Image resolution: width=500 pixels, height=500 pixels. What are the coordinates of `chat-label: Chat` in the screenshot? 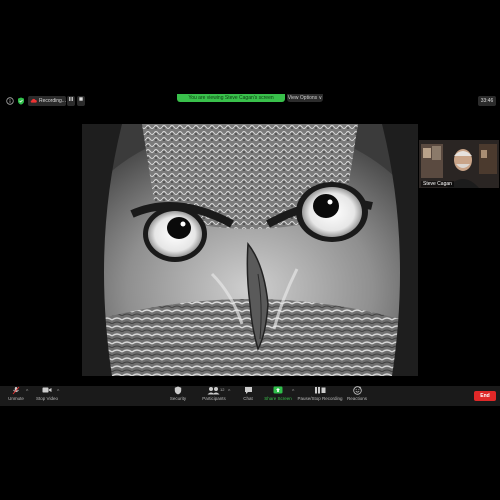 It's located at (248, 398).